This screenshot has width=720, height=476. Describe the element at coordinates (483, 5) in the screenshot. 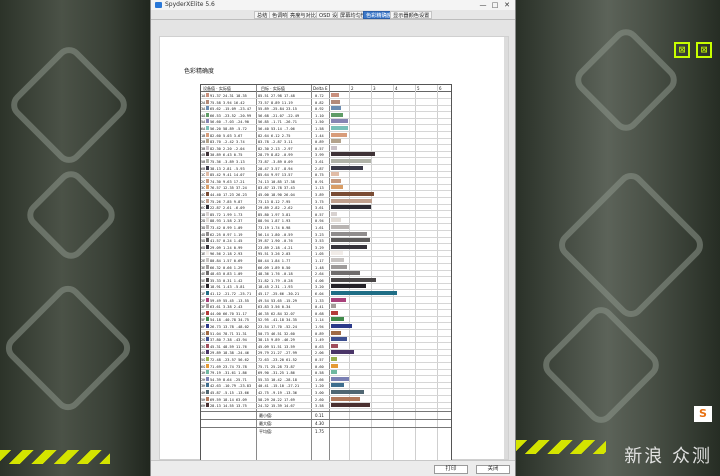

I see `minimize-button: —` at that location.